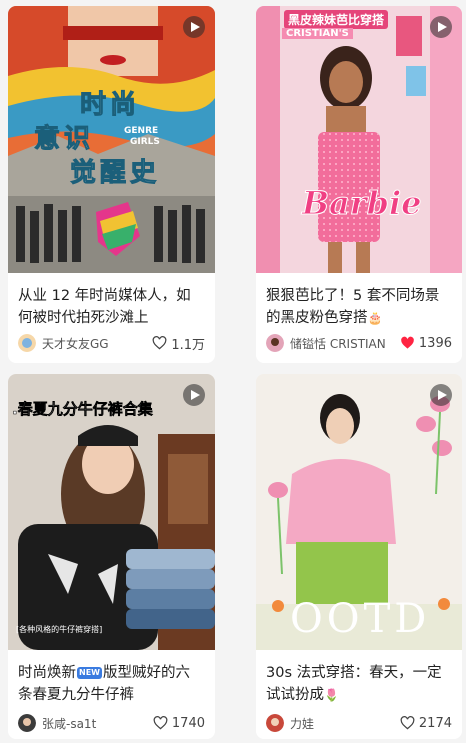  Describe the element at coordinates (97, 723) in the screenshot. I see `author-name: 张咸-sa1t` at that location.